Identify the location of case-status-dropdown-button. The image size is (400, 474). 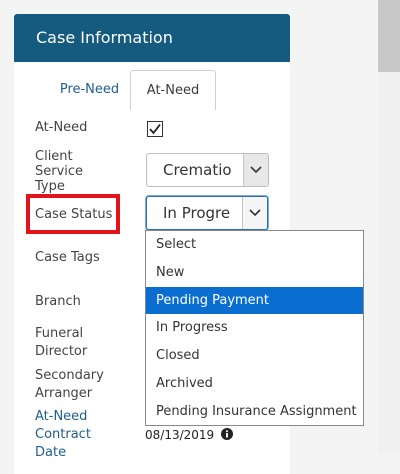
(254, 213).